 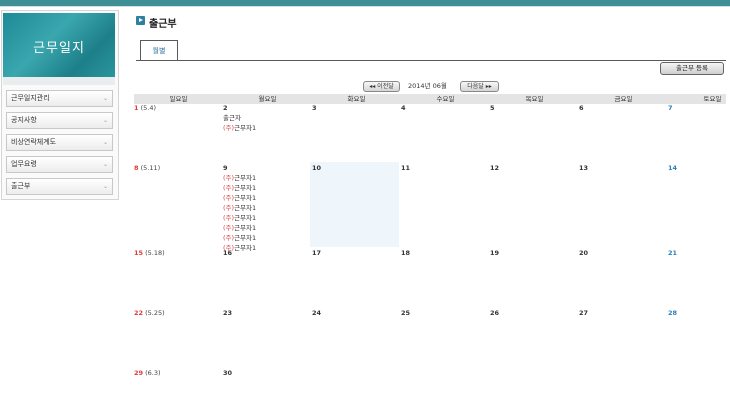 I want to click on calendar-day-25: 25, so click(x=405, y=313).